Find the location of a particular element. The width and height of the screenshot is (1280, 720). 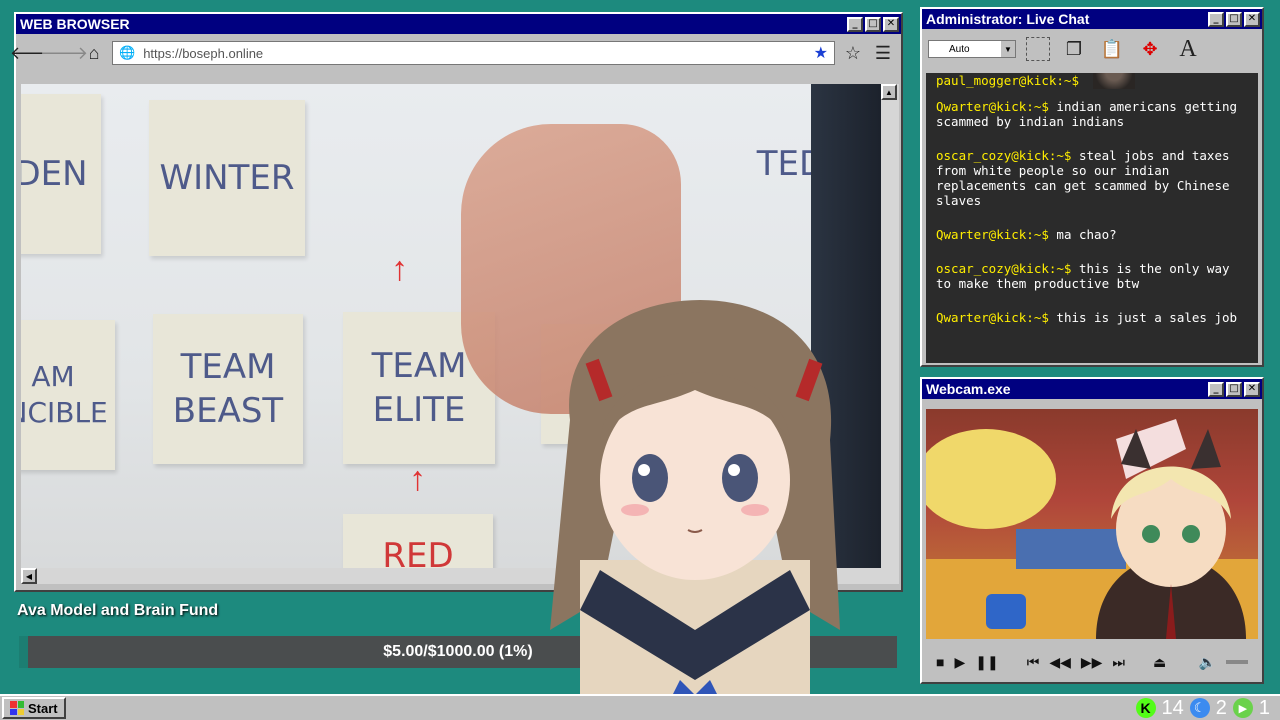

sticky-note: AM INCIBLE is located at coordinates (68, 395).